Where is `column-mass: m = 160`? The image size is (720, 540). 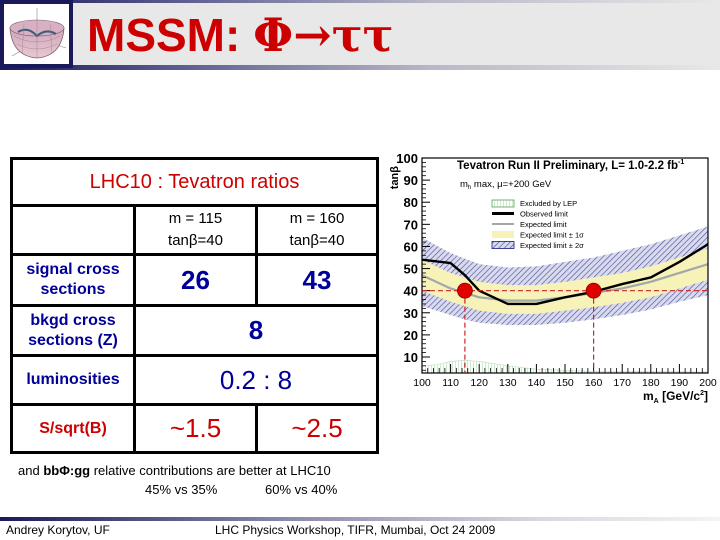
column-mass: m = 160 is located at coordinates (317, 218).